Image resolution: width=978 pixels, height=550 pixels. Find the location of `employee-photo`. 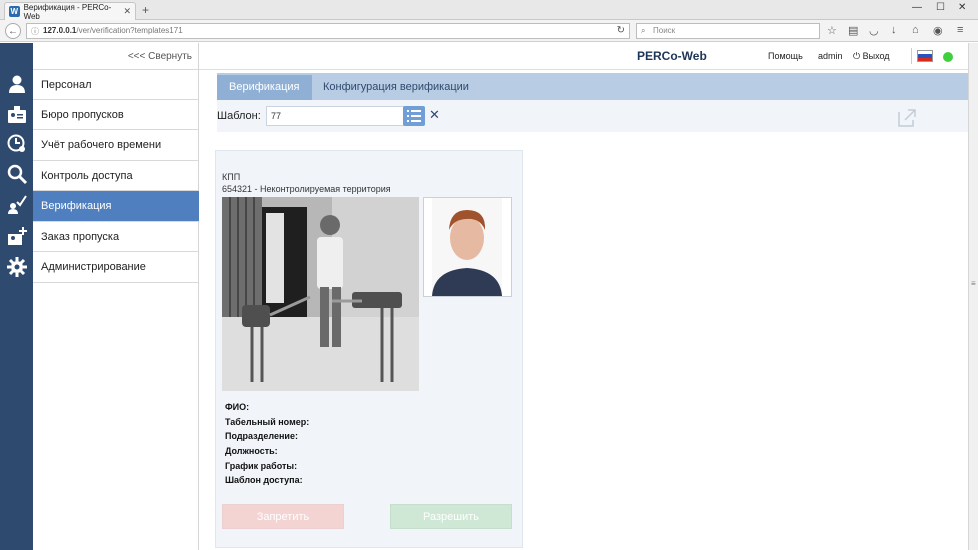

employee-photo is located at coordinates (467, 247).